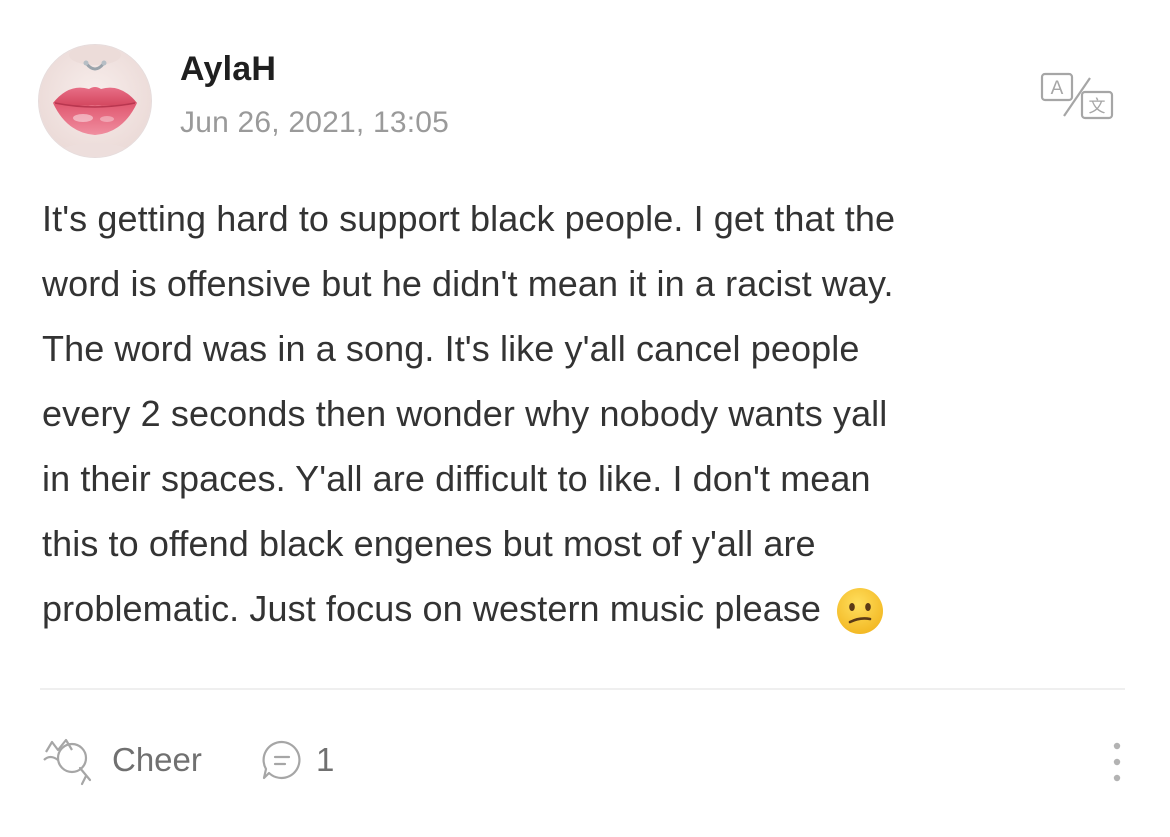 The height and width of the screenshot is (837, 1170). What do you see at coordinates (582, 689) in the screenshot?
I see `divider` at bounding box center [582, 689].